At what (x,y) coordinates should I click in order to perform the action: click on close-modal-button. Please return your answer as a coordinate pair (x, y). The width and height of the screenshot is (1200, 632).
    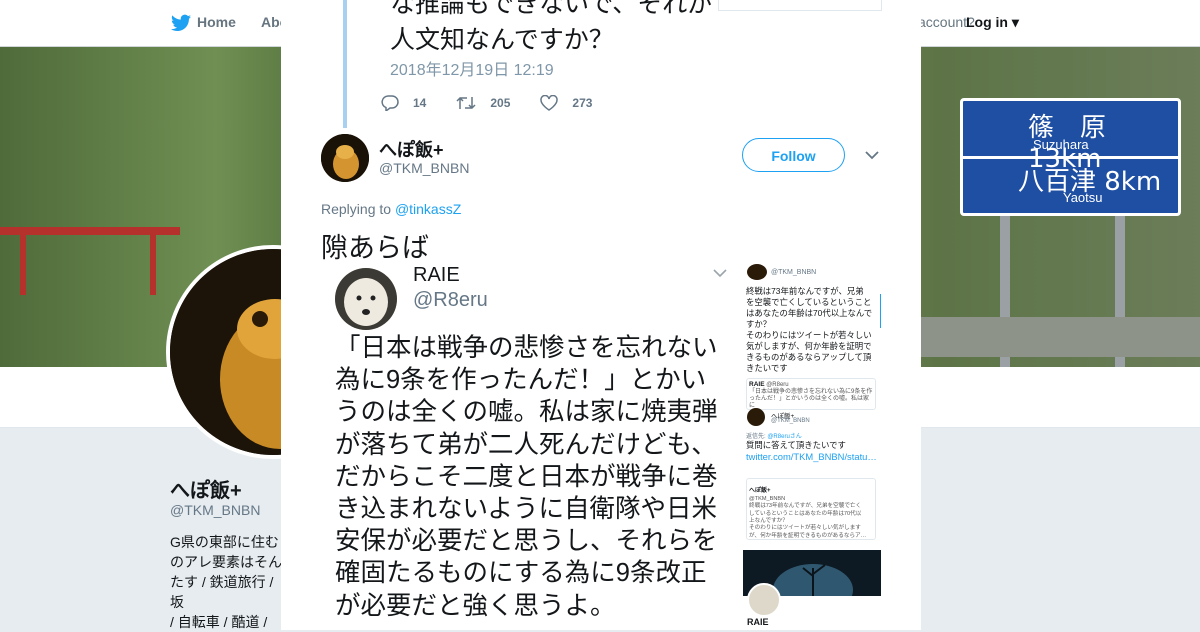
    Looking at the image, I should click on (1166, 24).